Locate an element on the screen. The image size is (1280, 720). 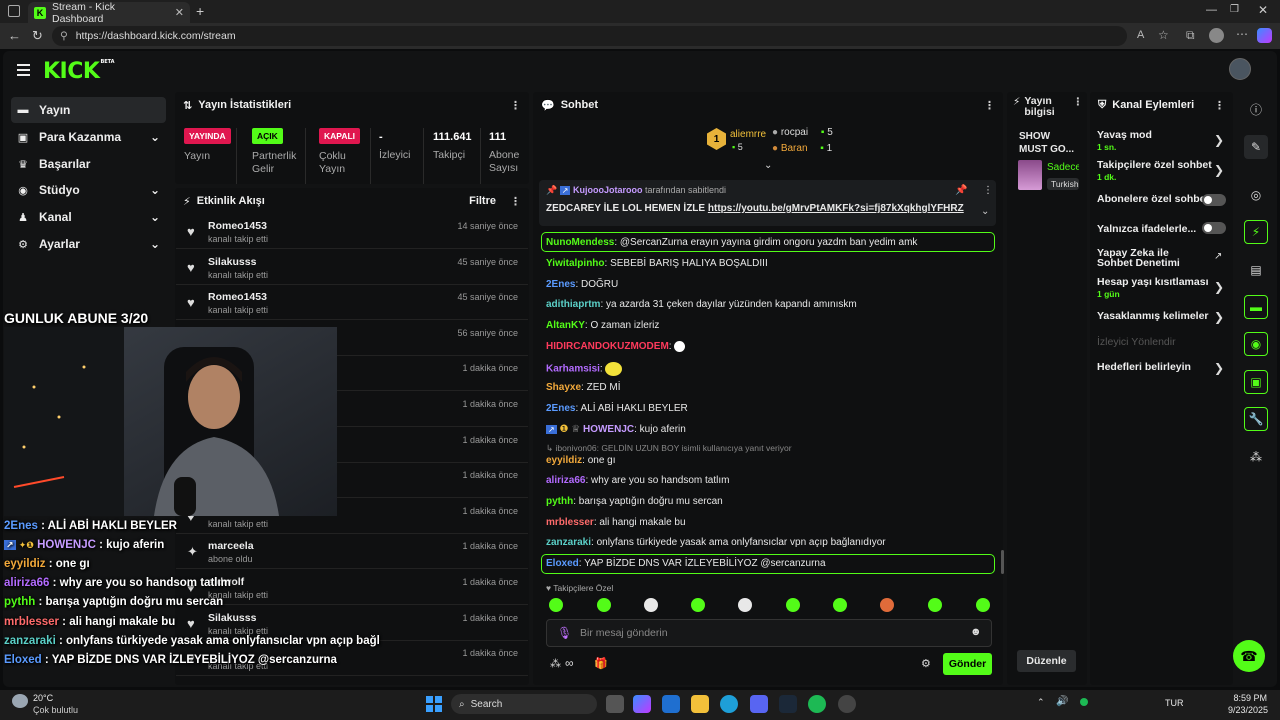
chat-username: NunoMendess is located at coordinates (580, 242).